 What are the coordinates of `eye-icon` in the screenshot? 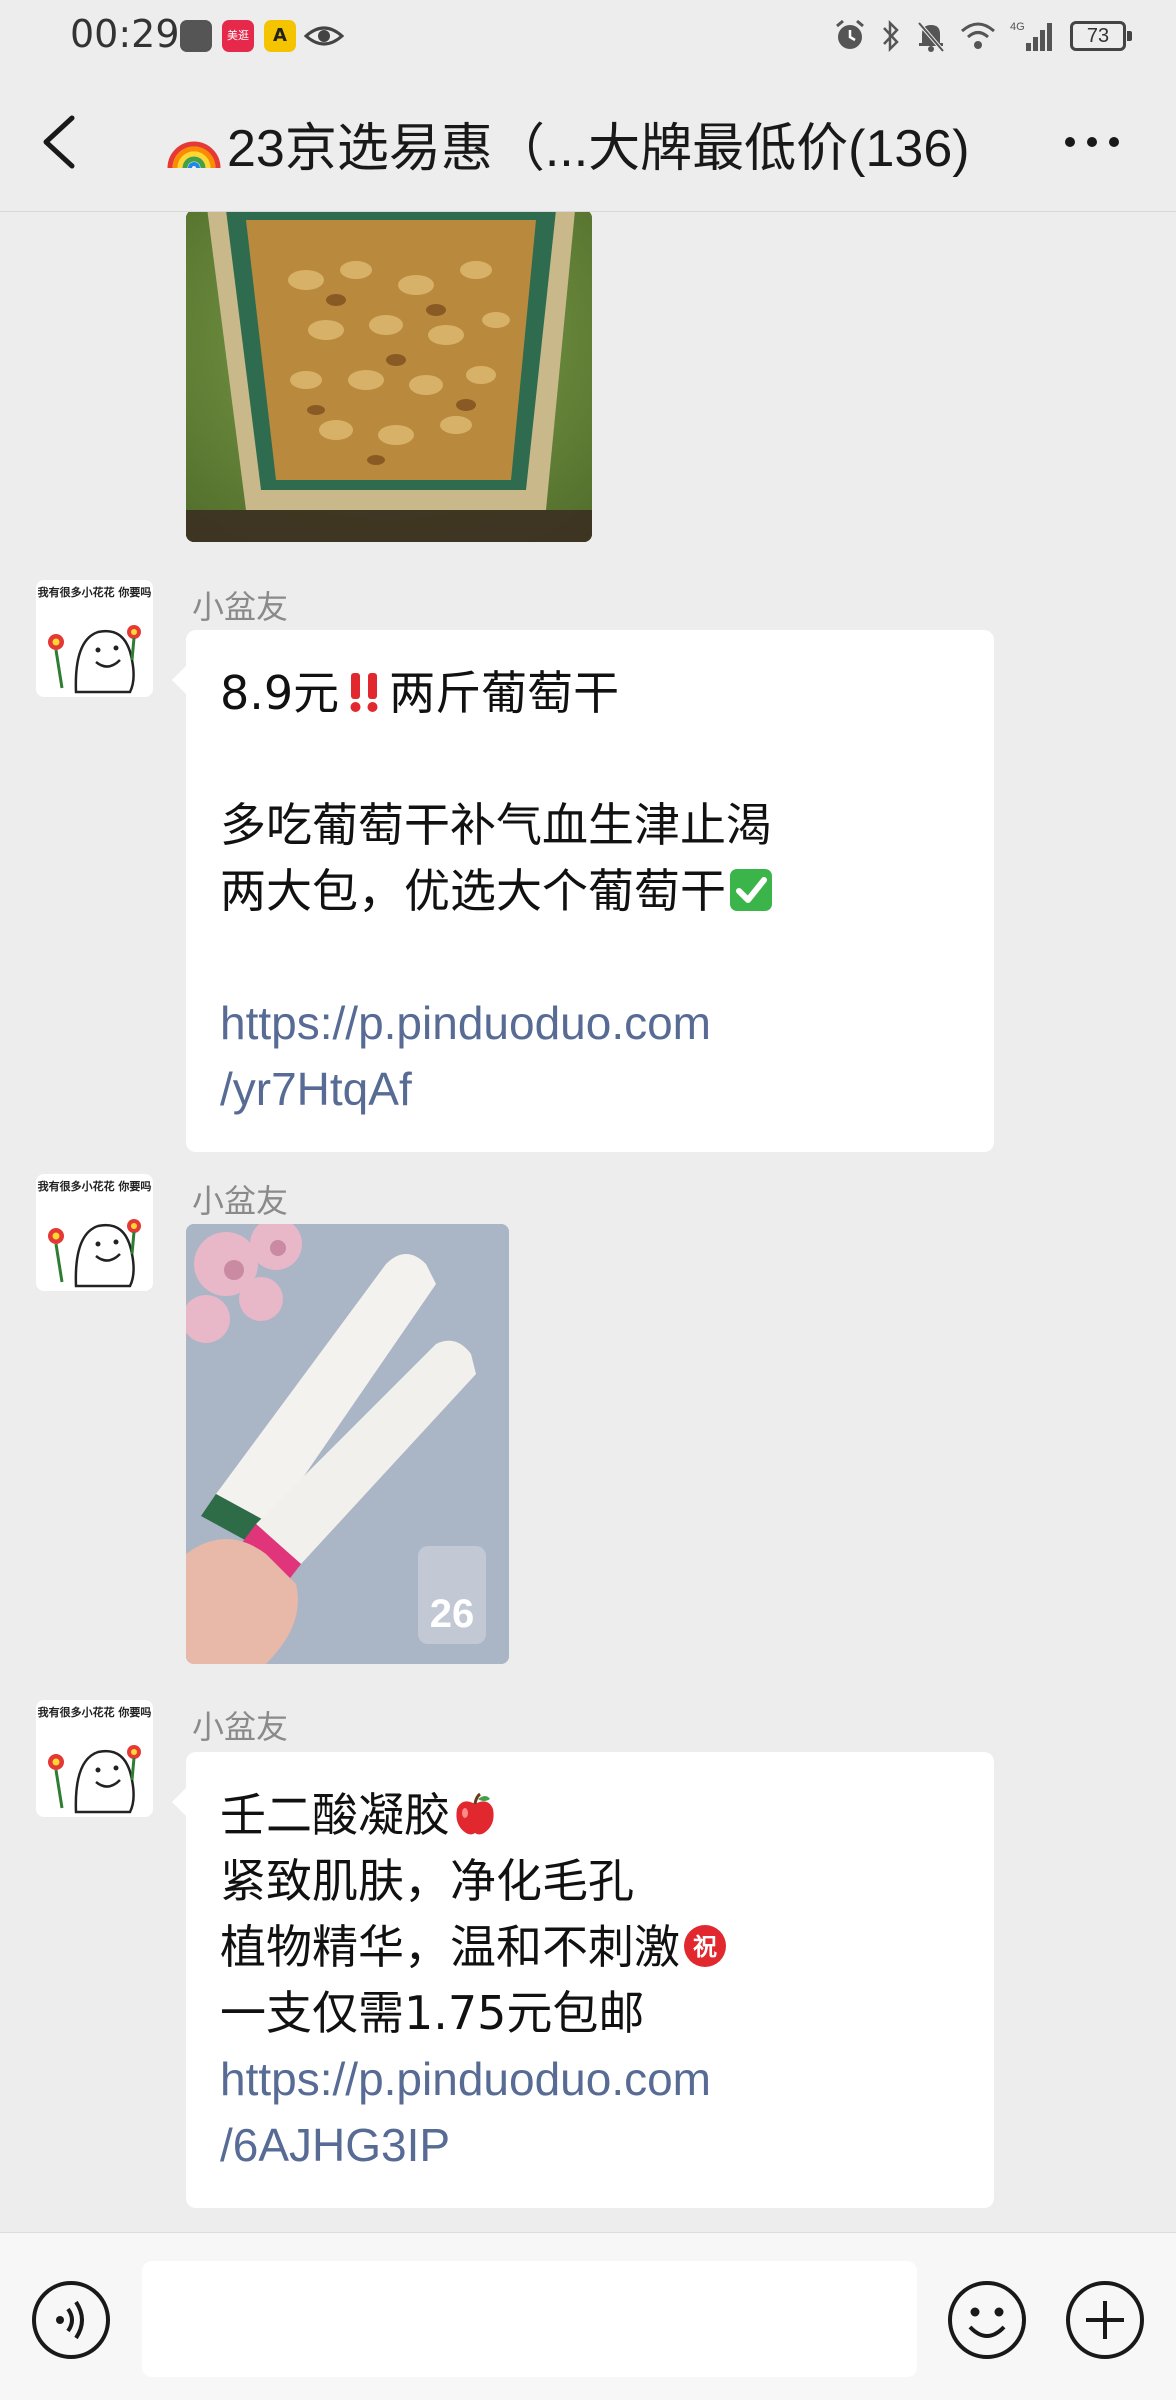 It's located at (324, 36).